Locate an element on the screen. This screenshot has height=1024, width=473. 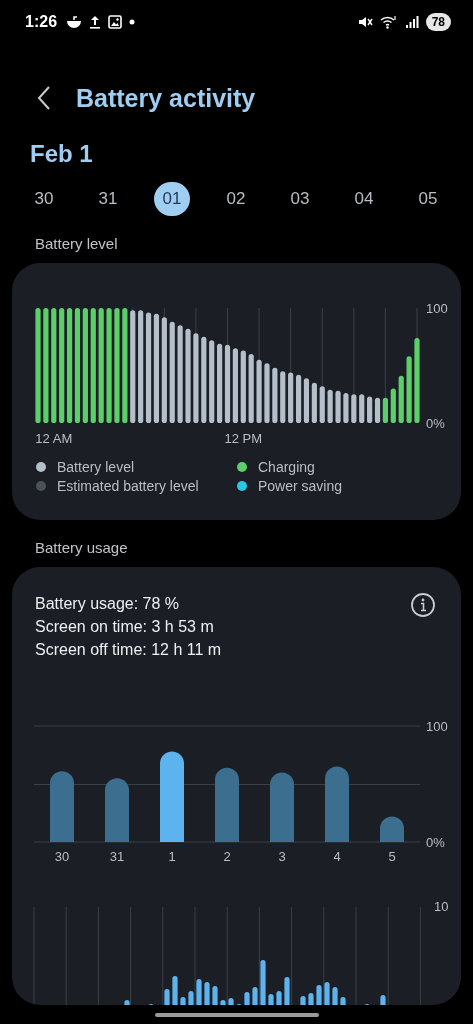
day-tab: 03 is located at coordinates (300, 199).